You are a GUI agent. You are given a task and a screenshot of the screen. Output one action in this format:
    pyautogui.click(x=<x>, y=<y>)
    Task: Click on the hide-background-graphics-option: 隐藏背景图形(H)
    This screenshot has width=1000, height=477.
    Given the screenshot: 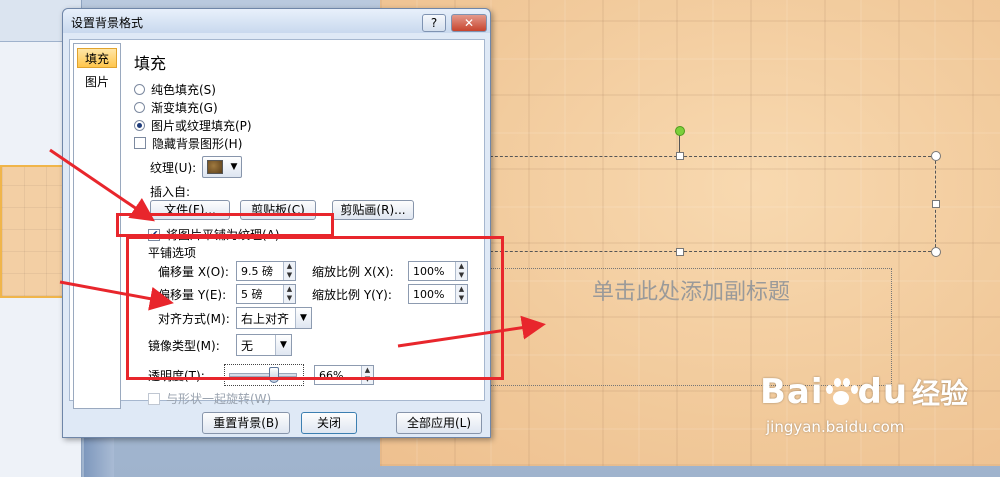 What is the action you would take?
    pyautogui.click(x=309, y=143)
    